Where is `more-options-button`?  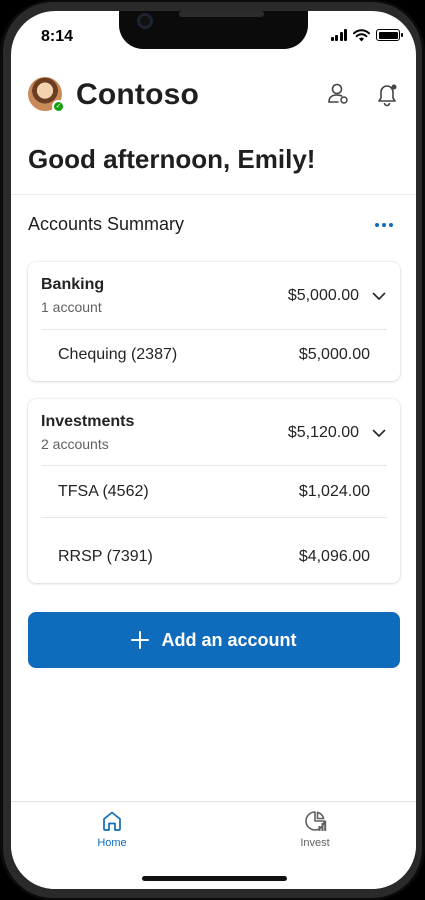
more-options-button is located at coordinates (386, 225).